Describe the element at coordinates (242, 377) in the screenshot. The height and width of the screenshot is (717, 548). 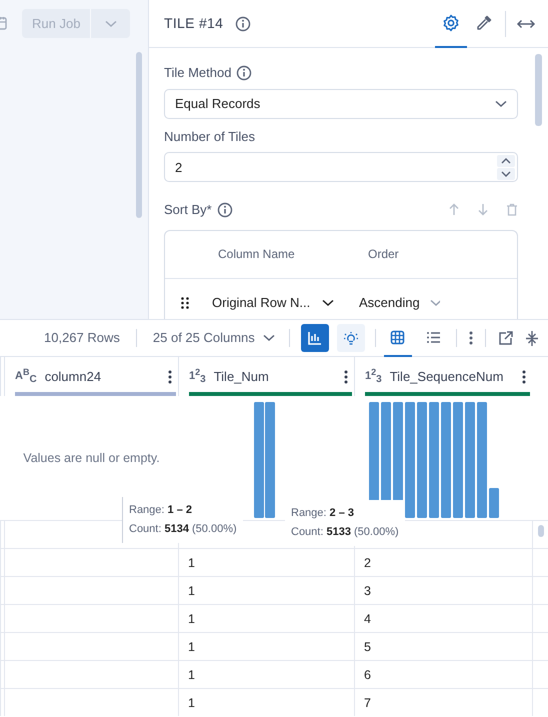
I see `column-name: Tile_Num` at that location.